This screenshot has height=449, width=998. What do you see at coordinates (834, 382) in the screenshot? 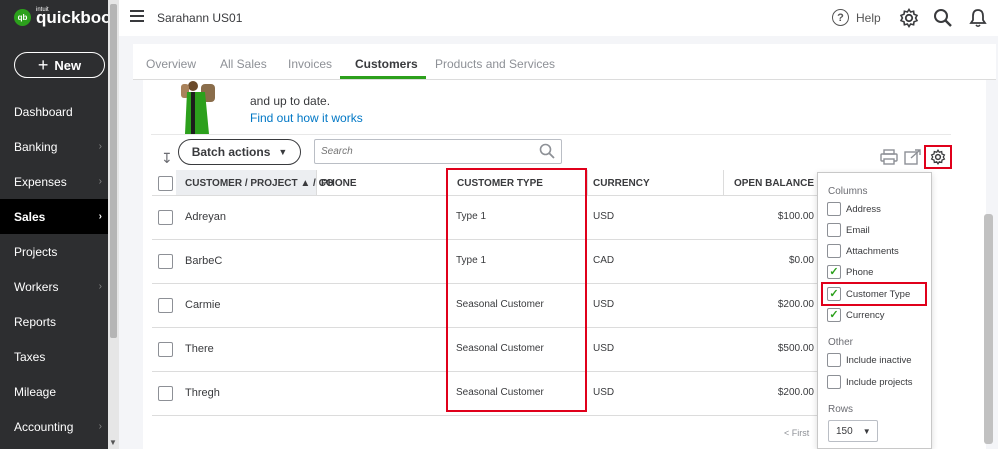
I see `include-projects-checkbox` at bounding box center [834, 382].